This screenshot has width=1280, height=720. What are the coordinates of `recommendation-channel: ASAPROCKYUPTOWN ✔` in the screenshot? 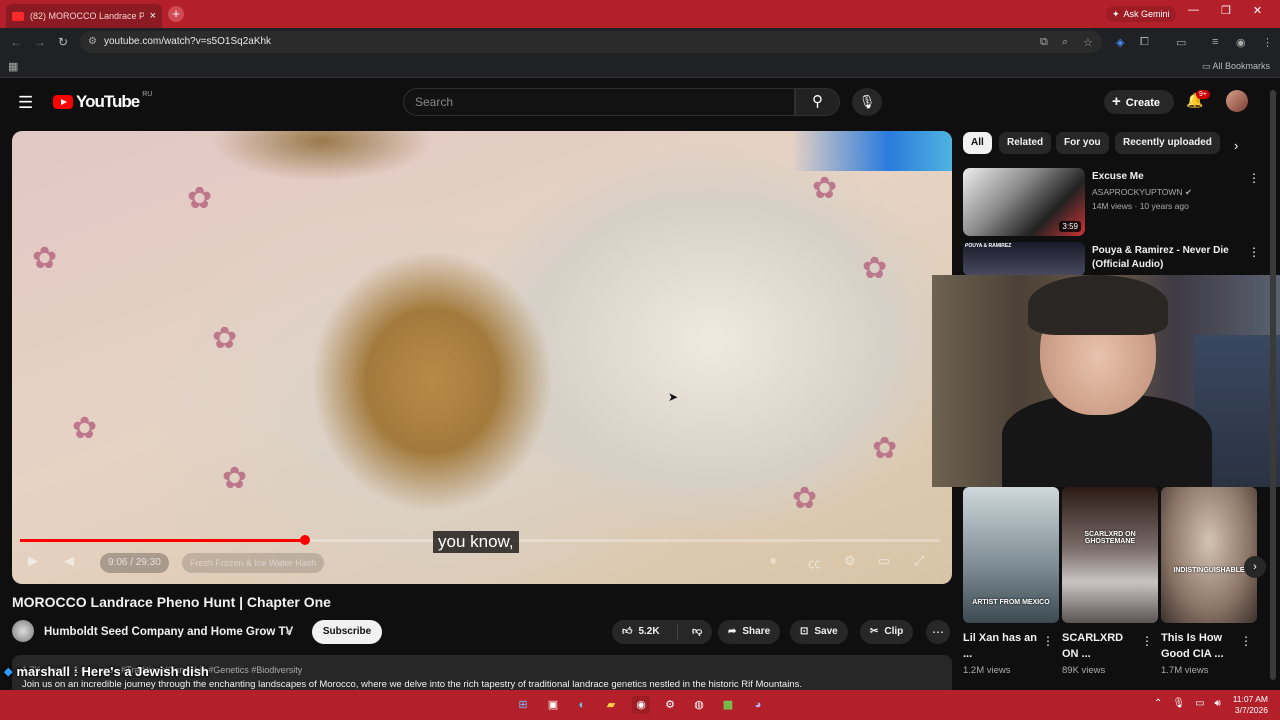 It's located at (1142, 192).